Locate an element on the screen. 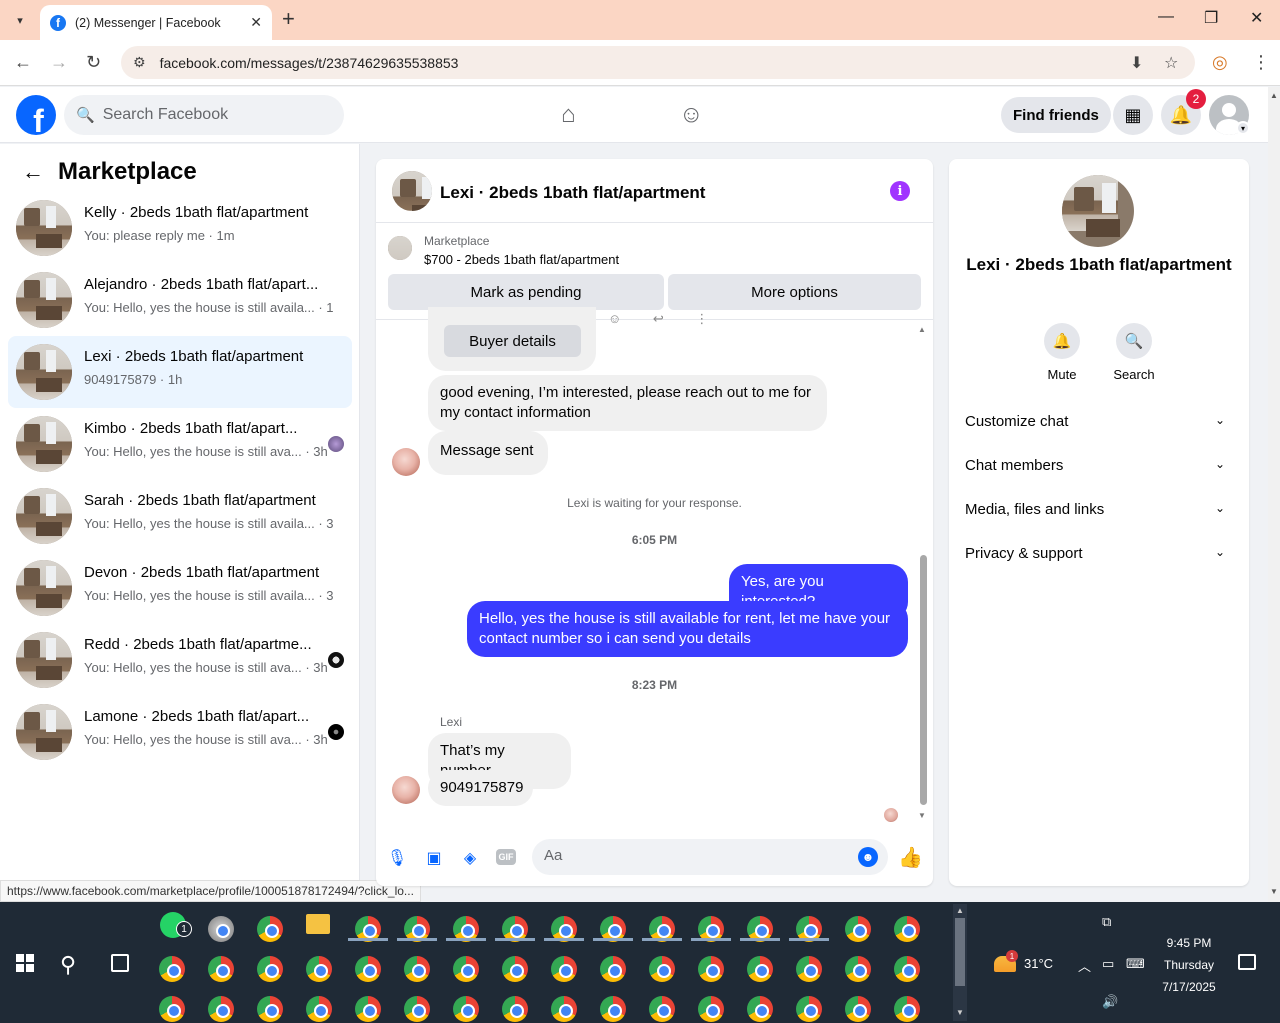  new-tab-icon: + is located at coordinates (288, 19).